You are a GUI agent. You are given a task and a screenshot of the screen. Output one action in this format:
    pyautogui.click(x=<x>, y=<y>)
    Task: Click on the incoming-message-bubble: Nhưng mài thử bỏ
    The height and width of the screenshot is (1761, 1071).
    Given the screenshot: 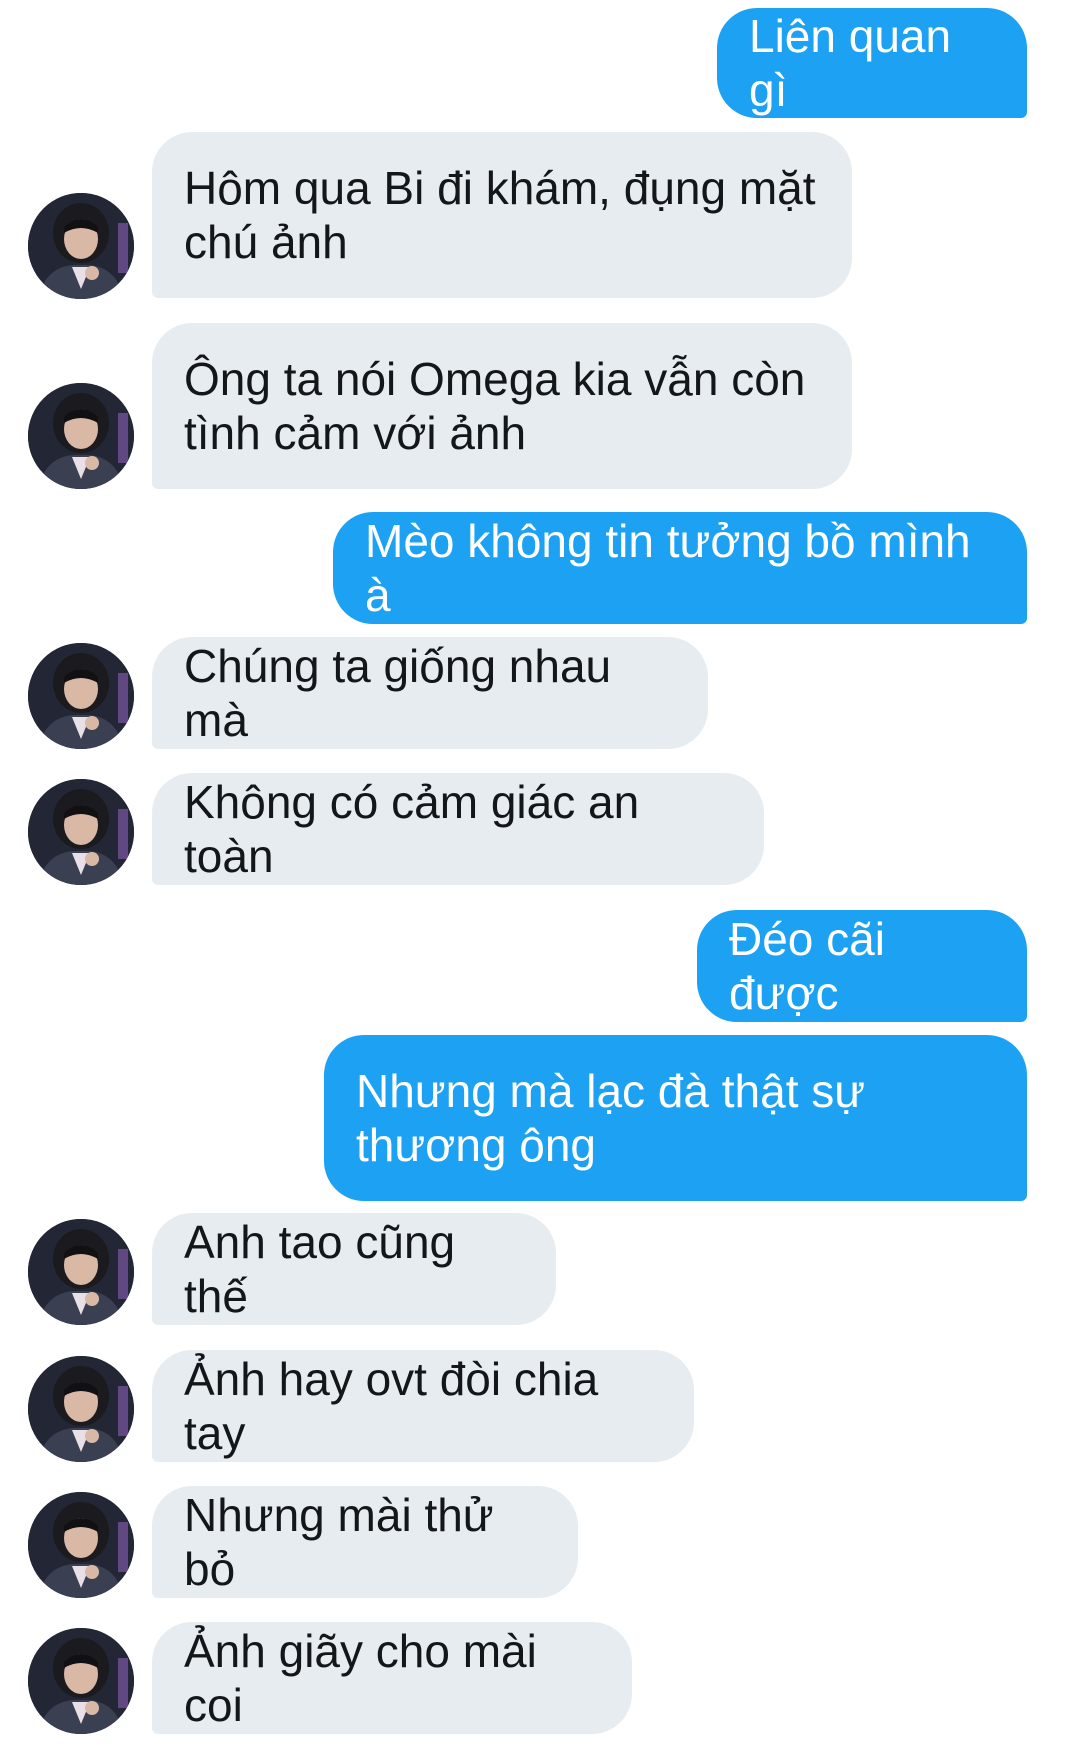 What is the action you would take?
    pyautogui.click(x=365, y=1542)
    